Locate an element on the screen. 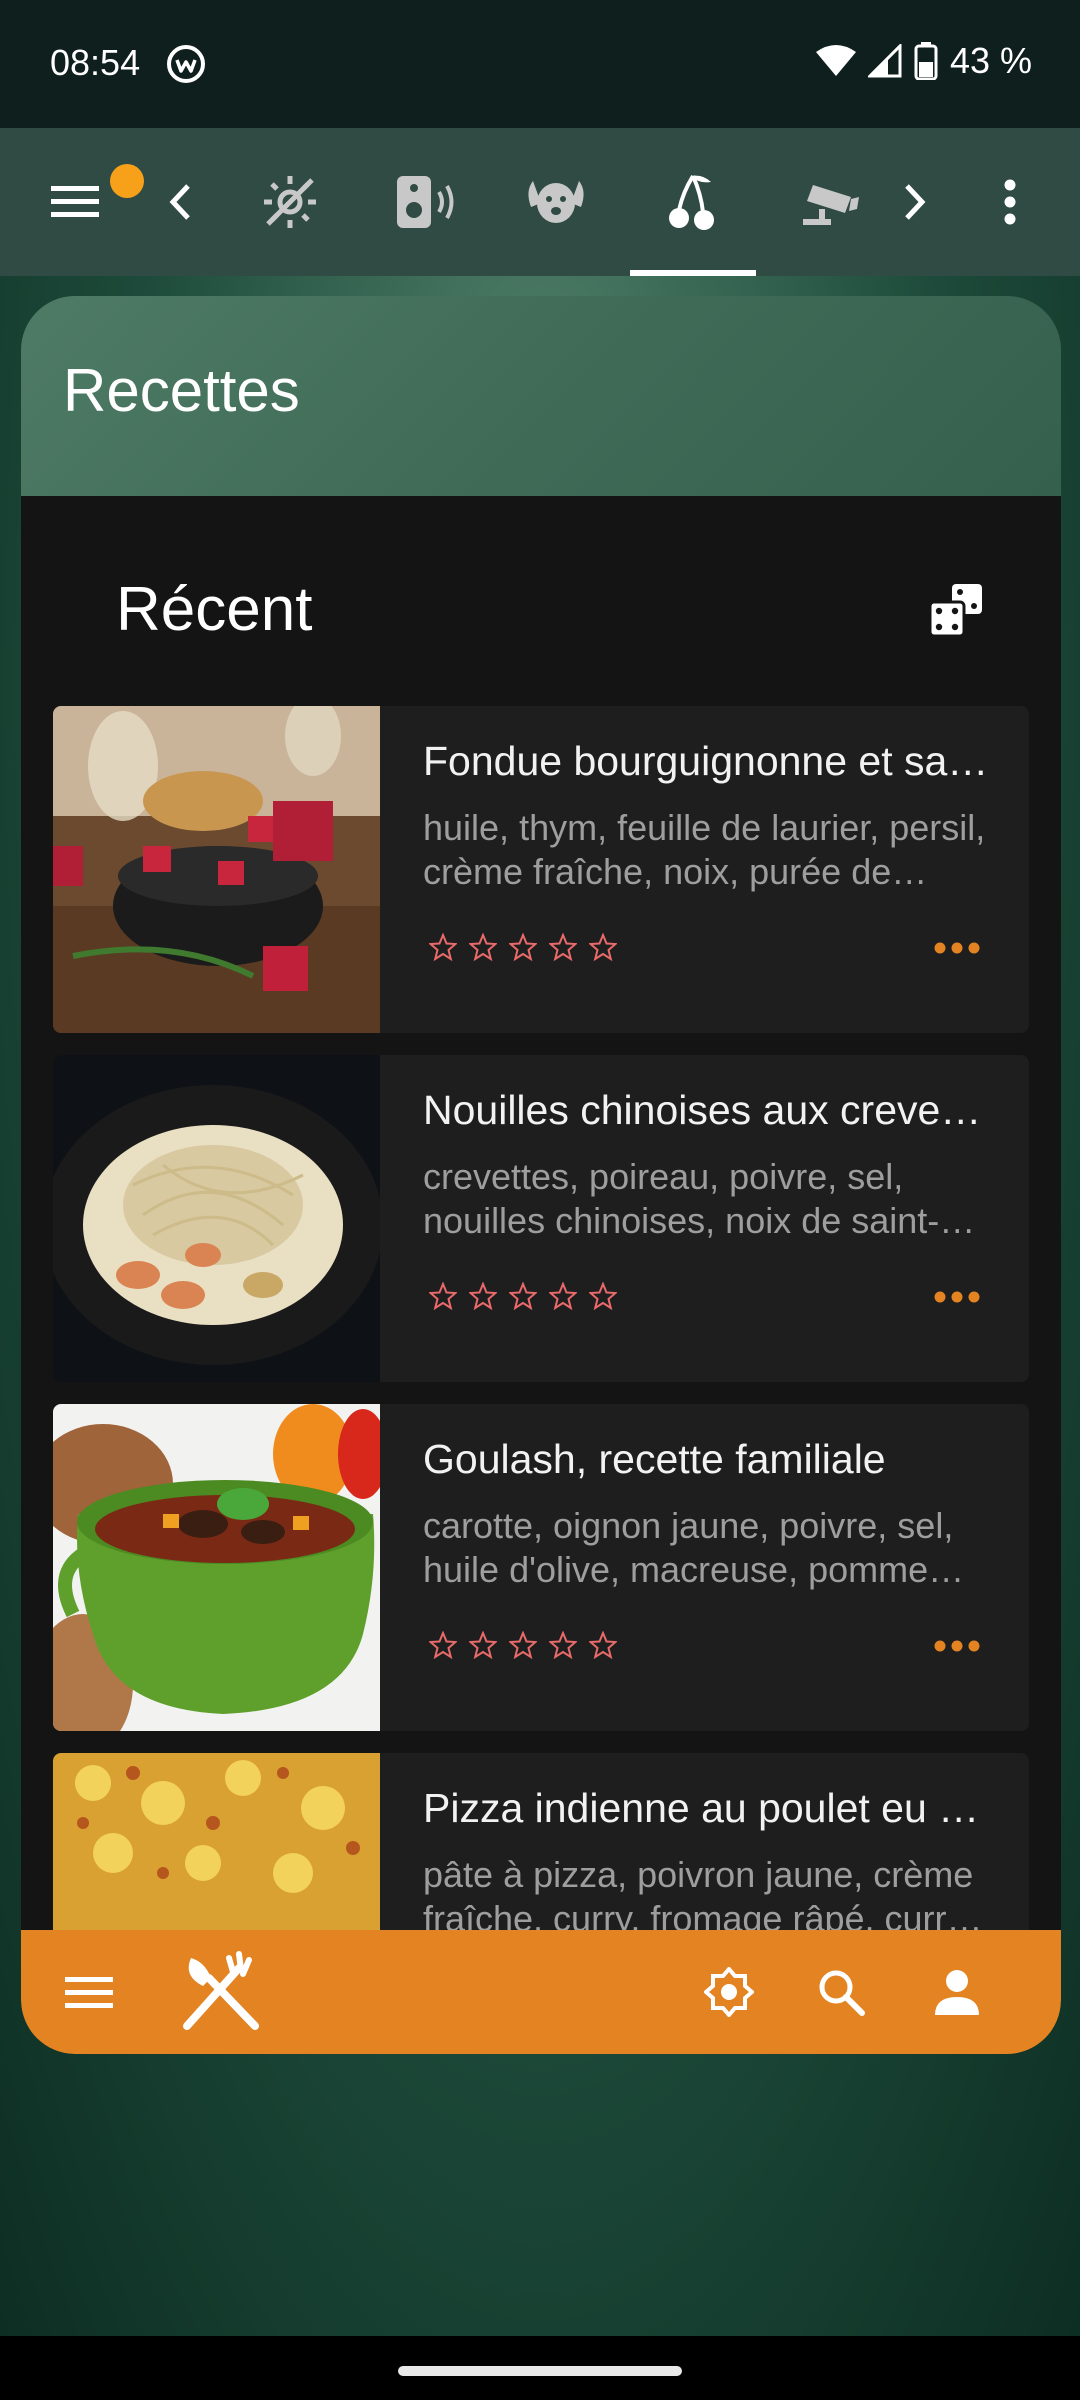 Image resolution: width=1080 pixels, height=2400 pixels. tab-camera is located at coordinates (830, 202).